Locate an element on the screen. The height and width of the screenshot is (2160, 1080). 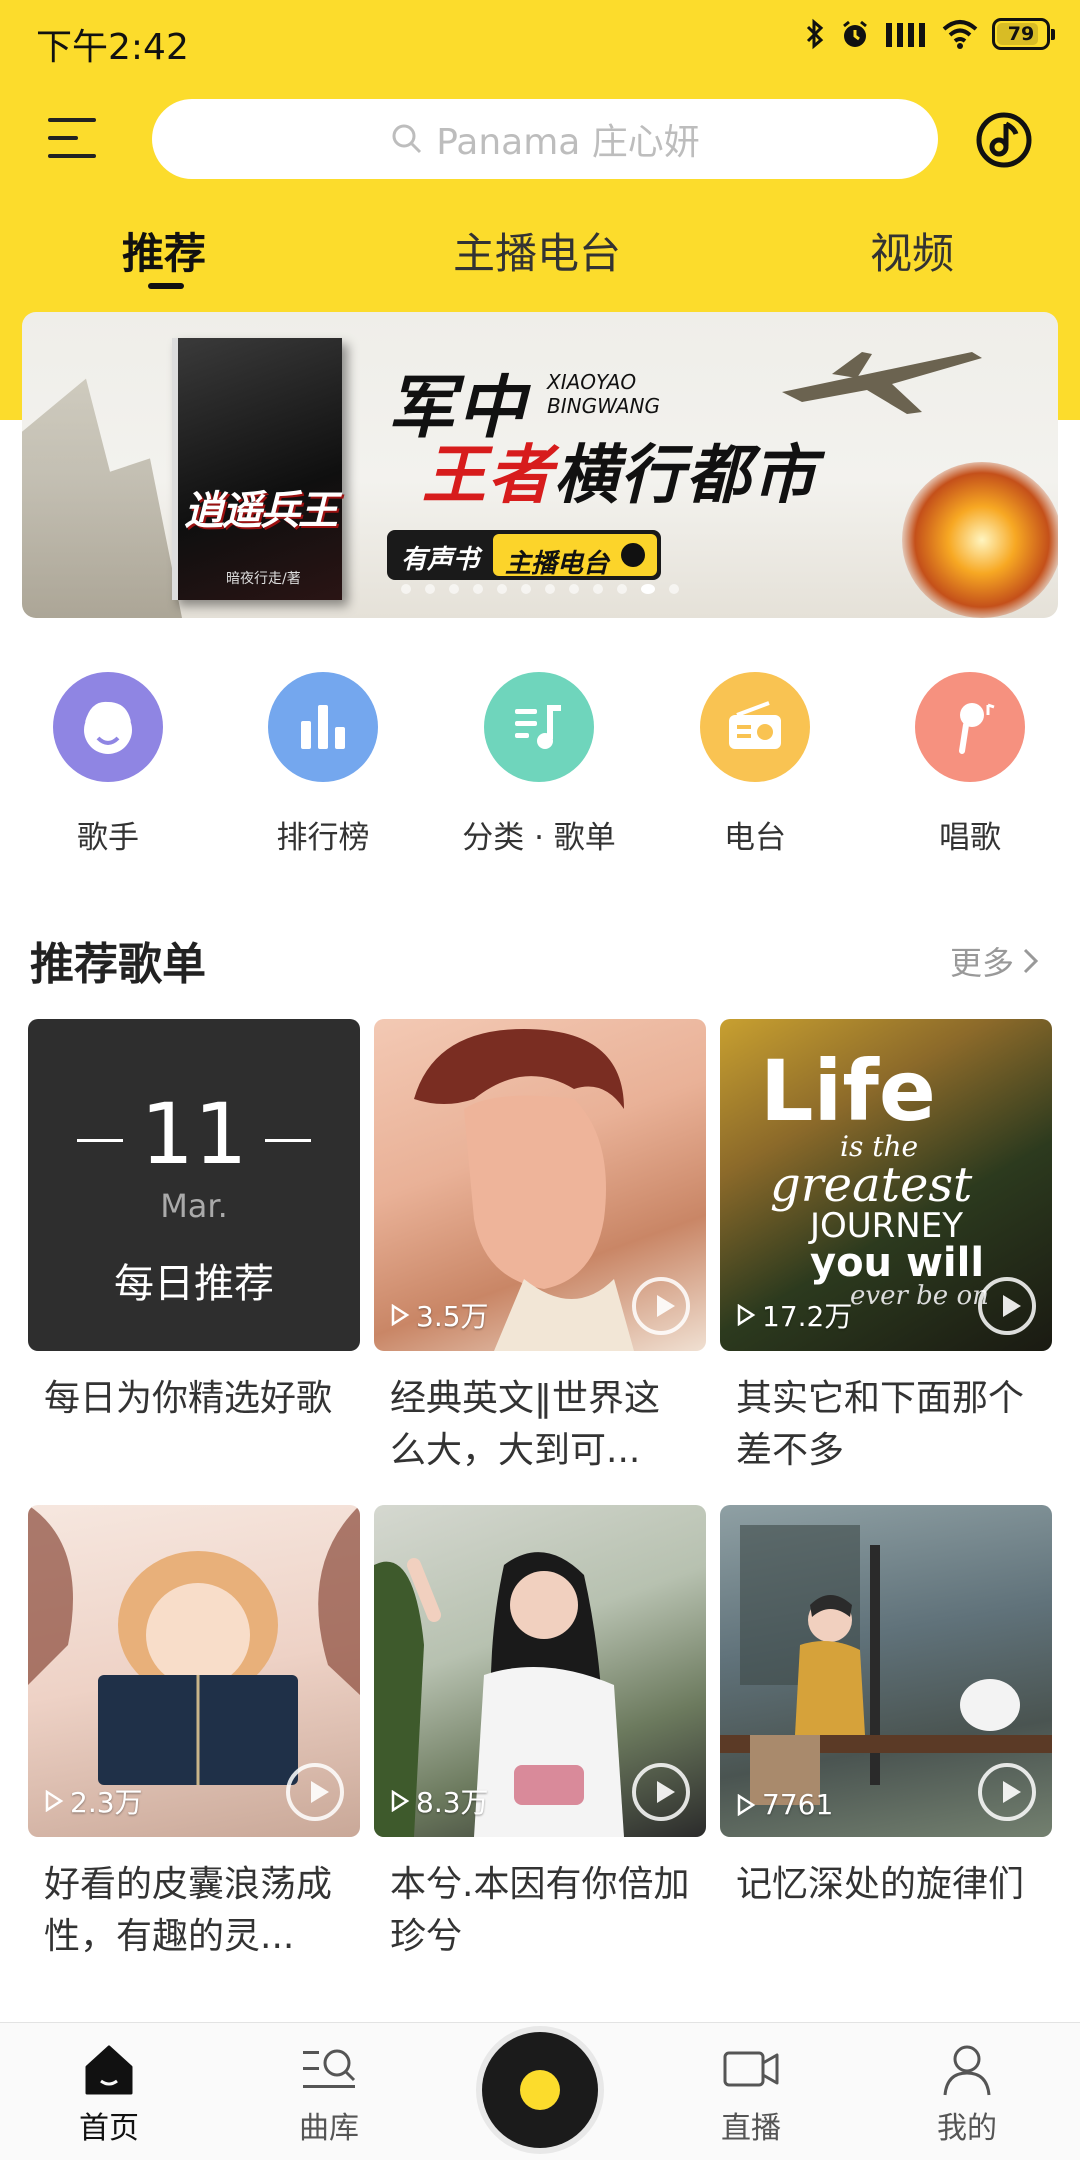
shortcut-charts: 排行榜 is located at coordinates (323, 764).